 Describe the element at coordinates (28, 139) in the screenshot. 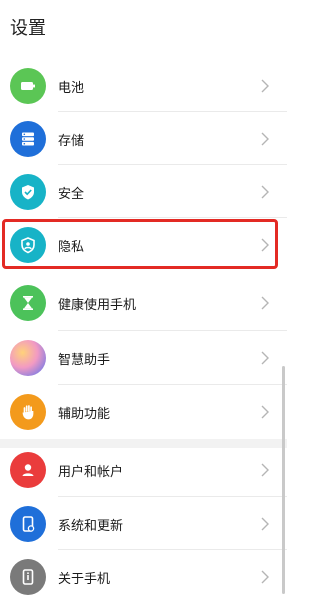

I see `storage-icon` at that location.